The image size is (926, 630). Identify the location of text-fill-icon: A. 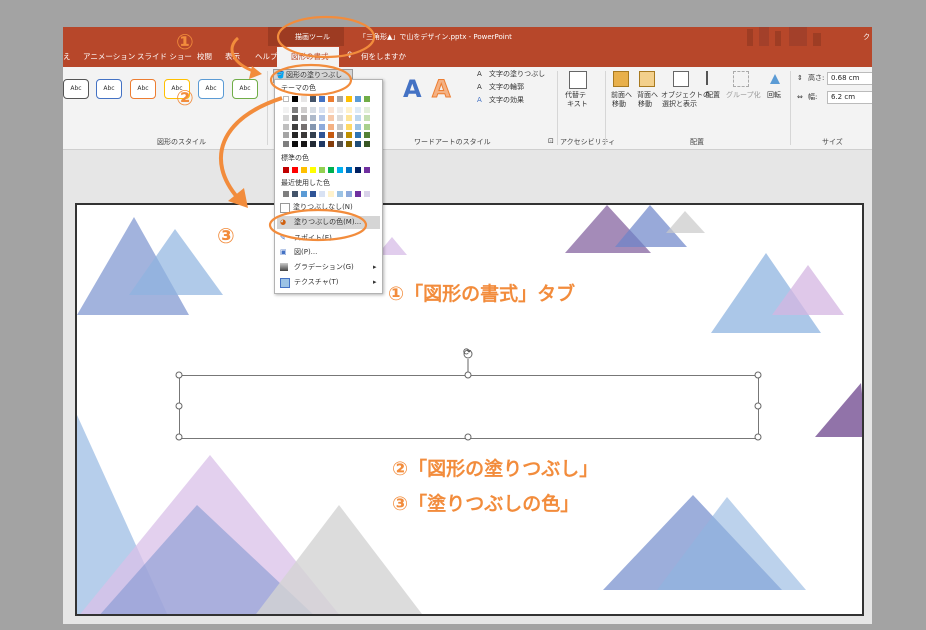
(479, 74).